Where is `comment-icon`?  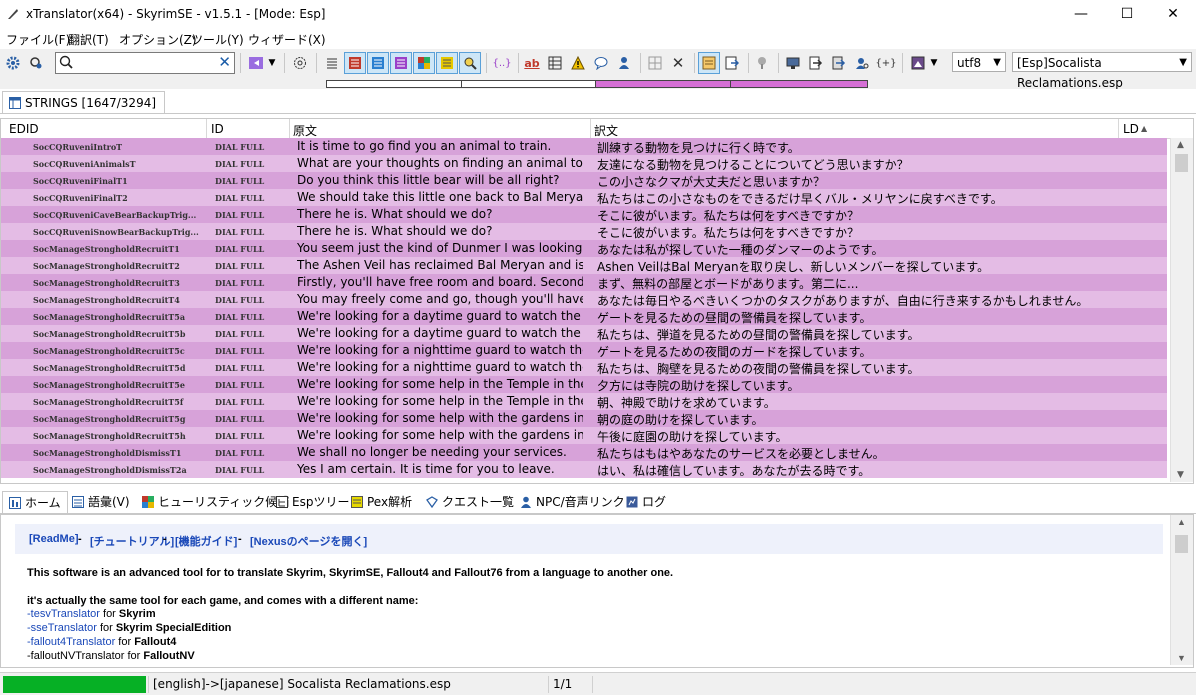
comment-icon is located at coordinates (601, 63).